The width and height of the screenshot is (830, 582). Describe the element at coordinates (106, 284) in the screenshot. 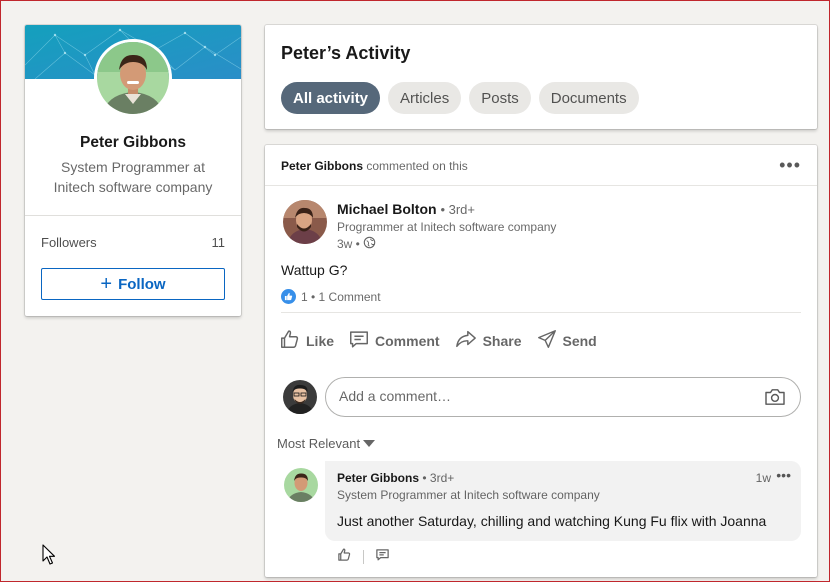

I see `plus-icon: +` at that location.